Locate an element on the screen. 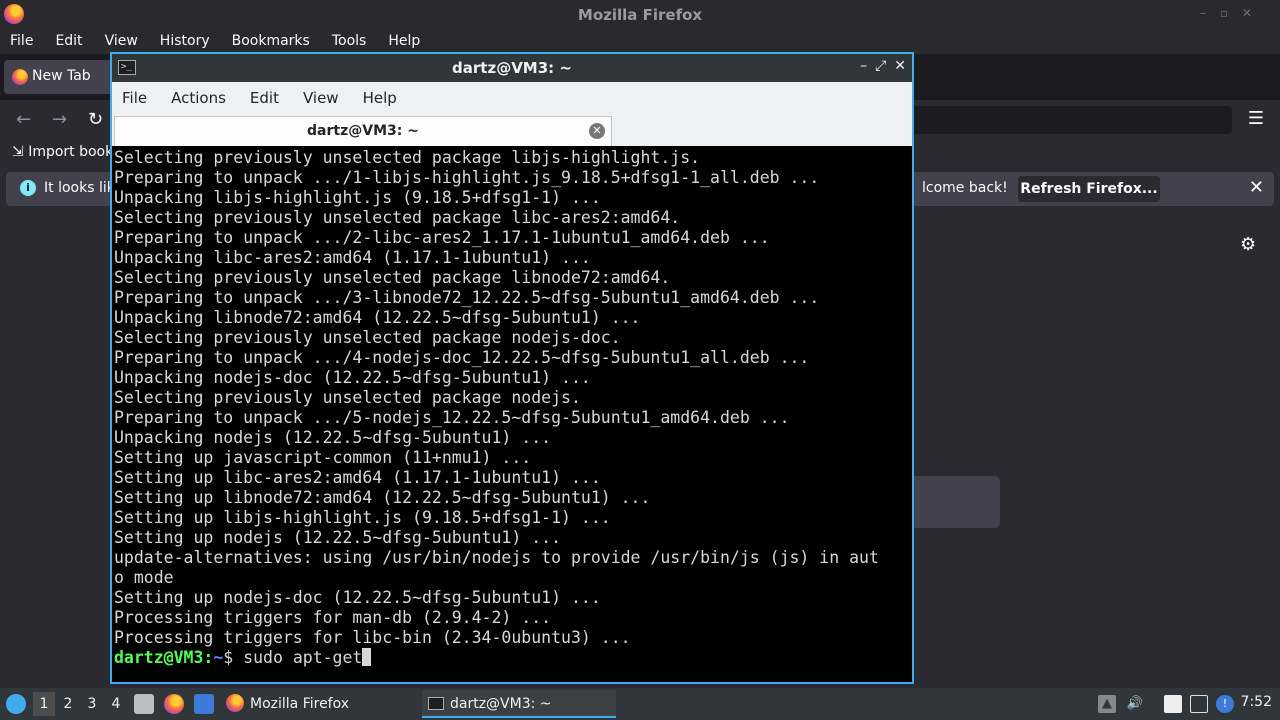  task-terminal: dartz@VM3: ~ is located at coordinates (519, 704).